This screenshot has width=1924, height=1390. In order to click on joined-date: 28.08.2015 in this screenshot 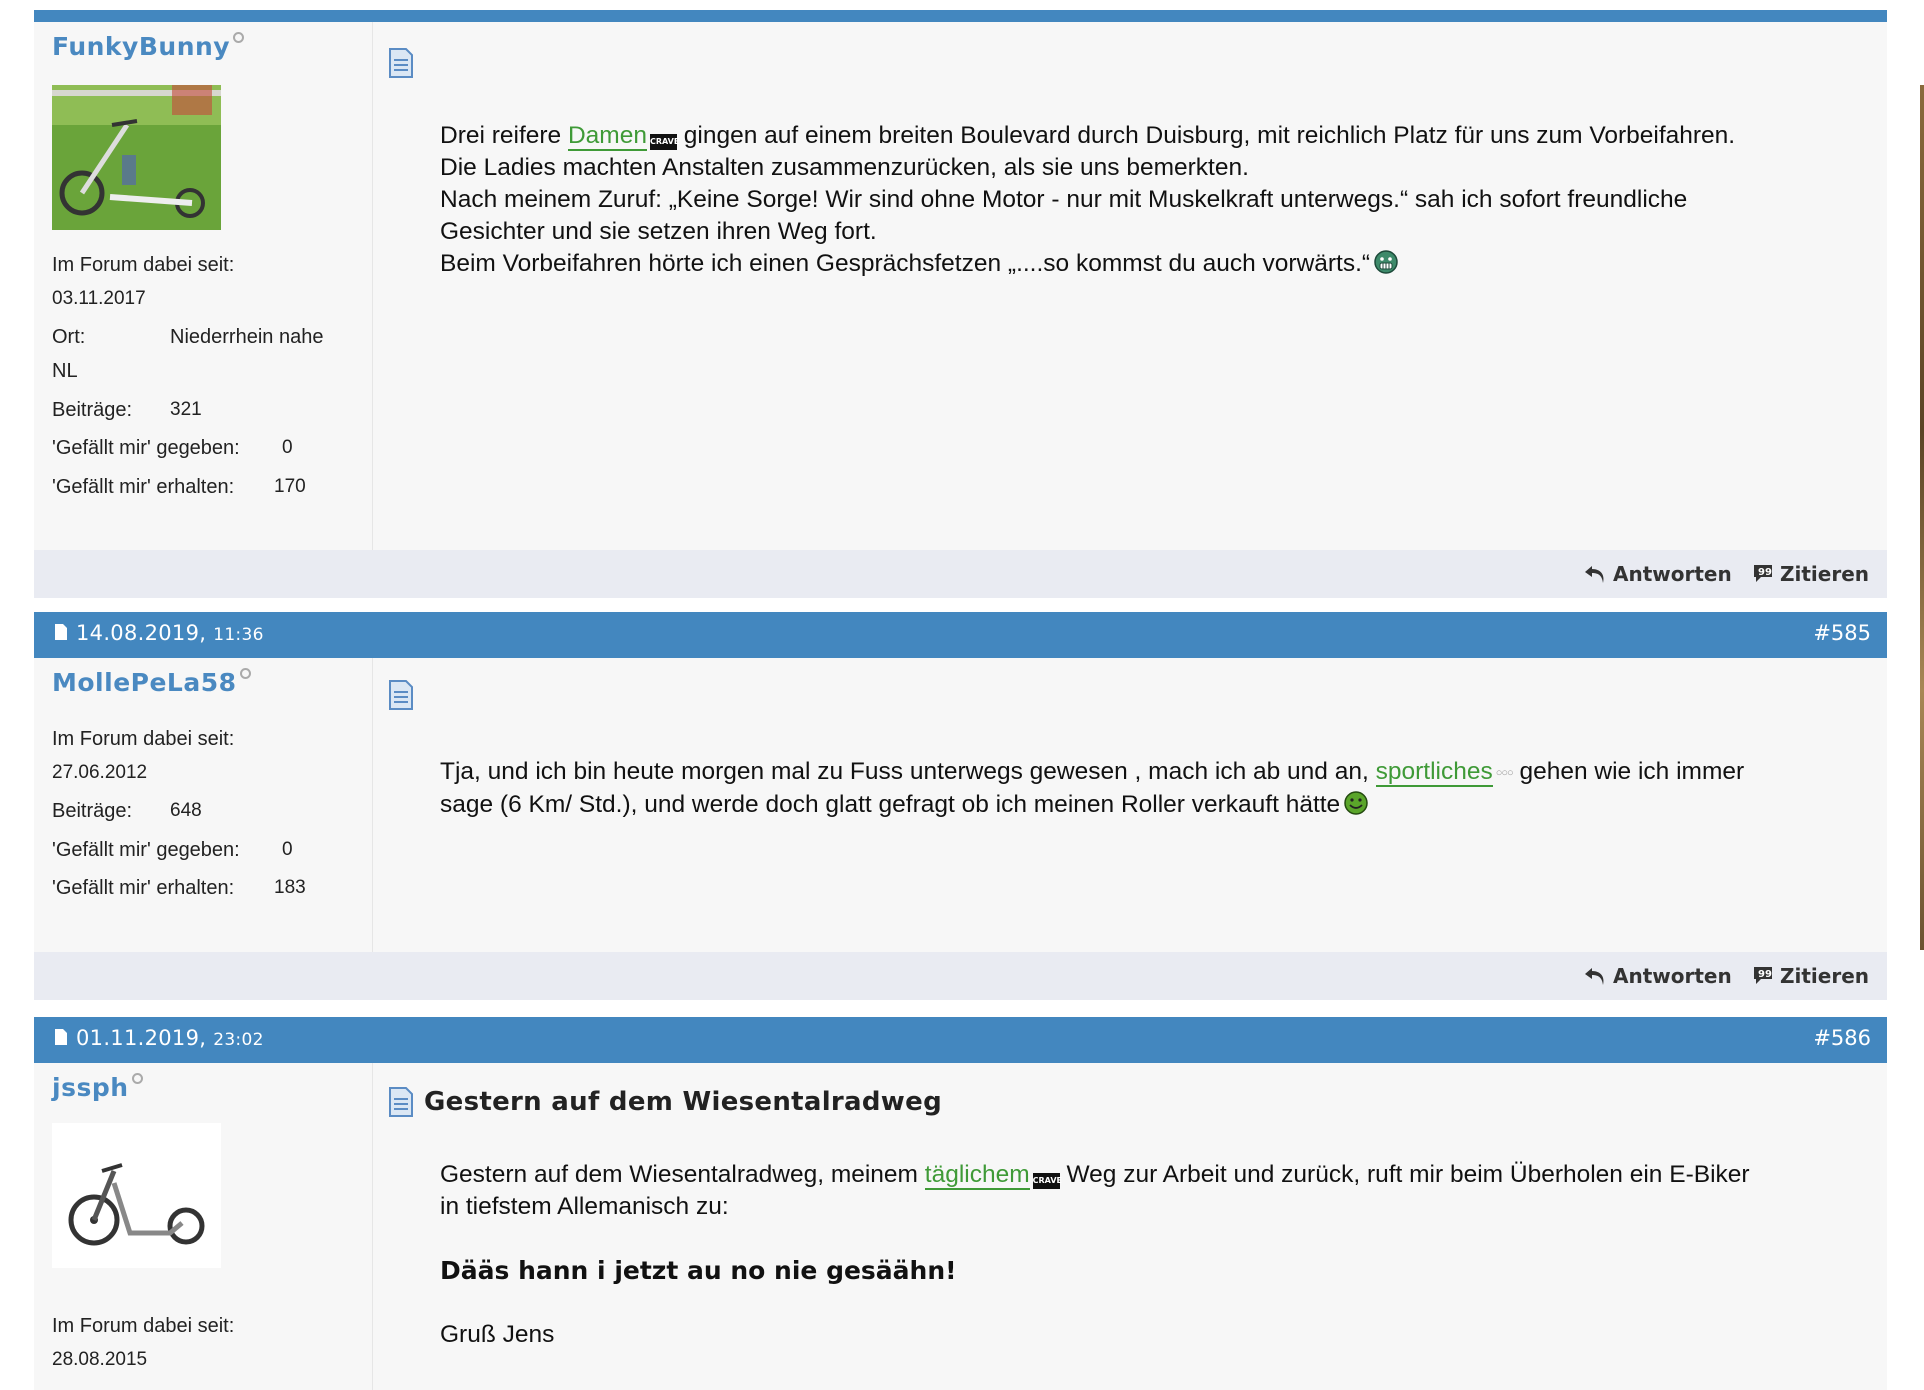, I will do `click(100, 1359)`.